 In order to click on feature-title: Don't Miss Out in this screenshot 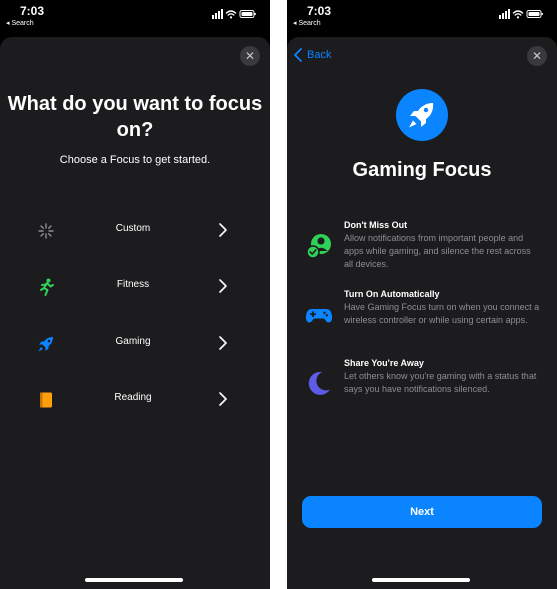, I will do `click(376, 225)`.